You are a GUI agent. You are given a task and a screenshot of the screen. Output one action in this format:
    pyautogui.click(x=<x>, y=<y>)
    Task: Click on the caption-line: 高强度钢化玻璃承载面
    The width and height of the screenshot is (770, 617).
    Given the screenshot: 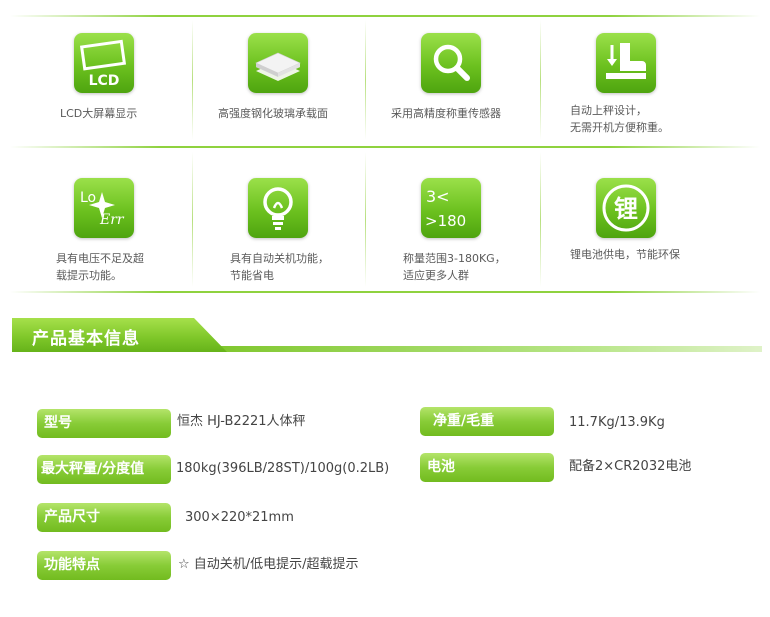 What is the action you would take?
    pyautogui.click(x=273, y=113)
    